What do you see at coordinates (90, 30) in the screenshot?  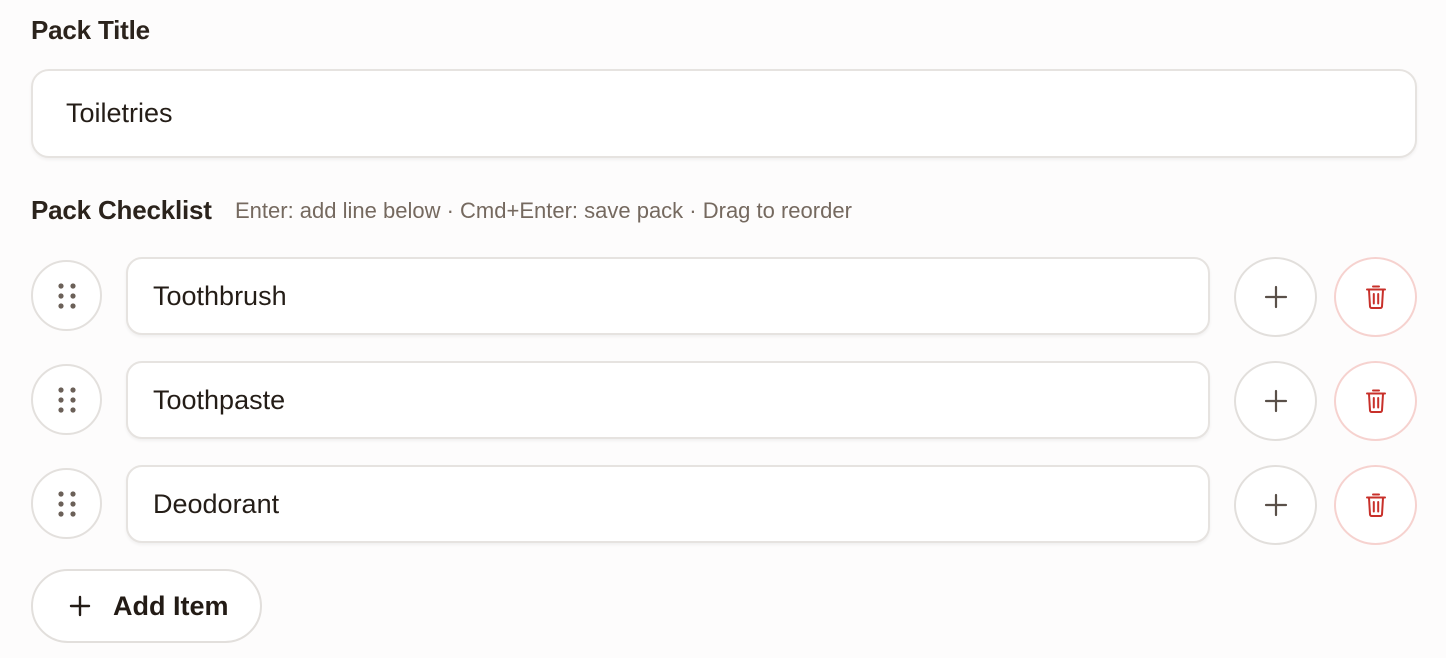 I see `pack-title-label: Pack Title` at bounding box center [90, 30].